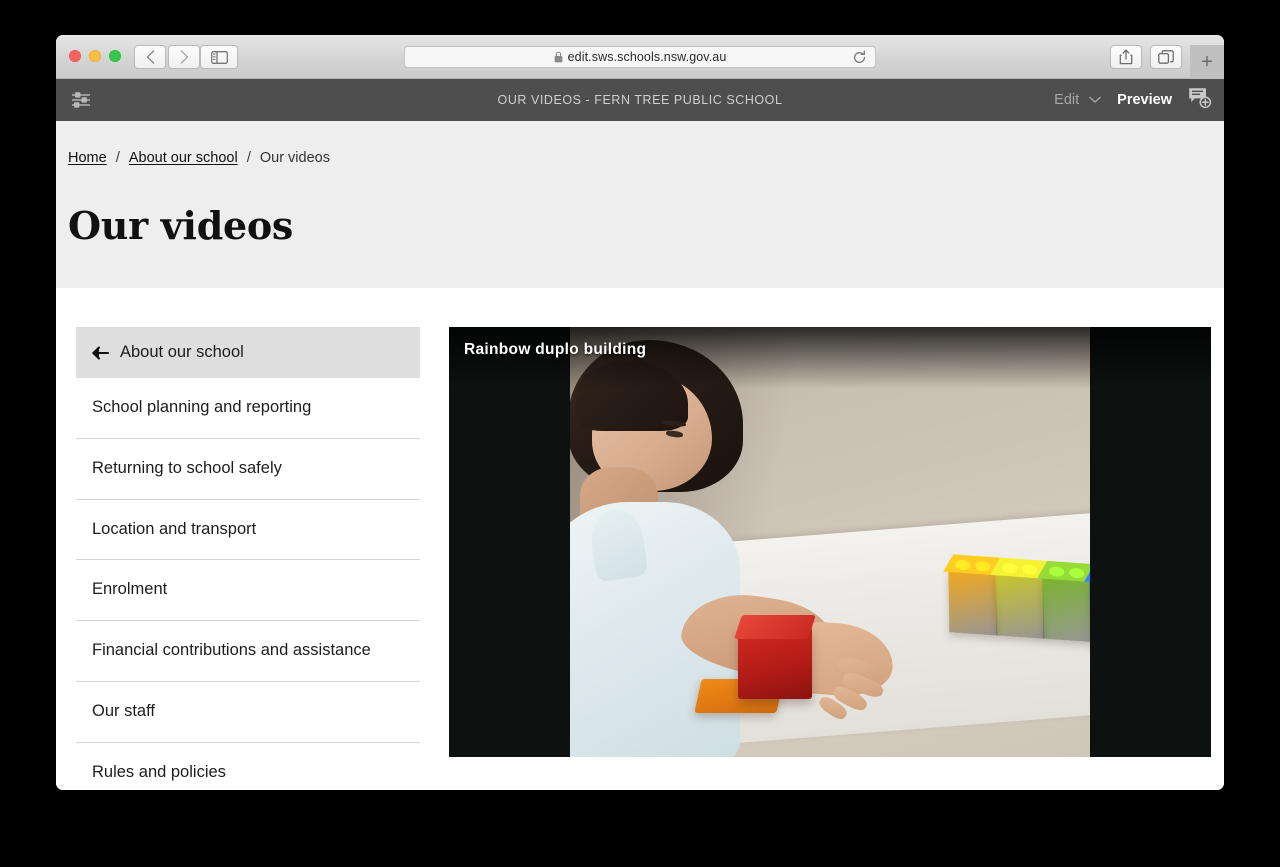  Describe the element at coordinates (180, 225) in the screenshot. I see `page-title: Our videos` at that location.